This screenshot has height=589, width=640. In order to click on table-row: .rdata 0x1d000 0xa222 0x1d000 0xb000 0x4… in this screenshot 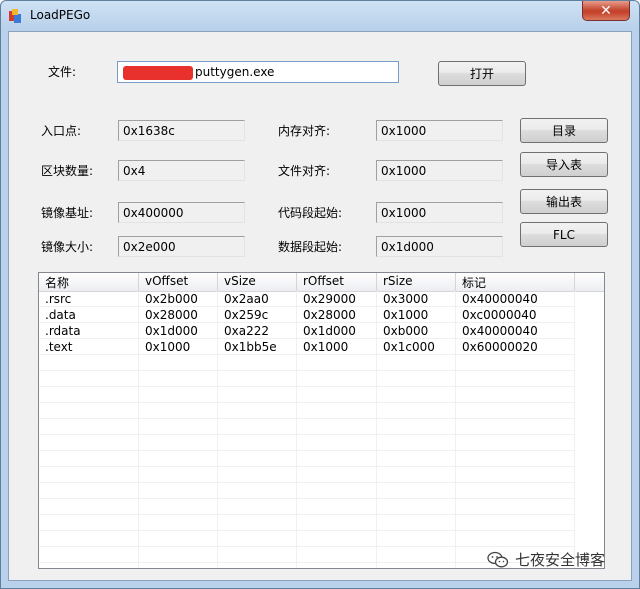, I will do `click(321, 331)`.